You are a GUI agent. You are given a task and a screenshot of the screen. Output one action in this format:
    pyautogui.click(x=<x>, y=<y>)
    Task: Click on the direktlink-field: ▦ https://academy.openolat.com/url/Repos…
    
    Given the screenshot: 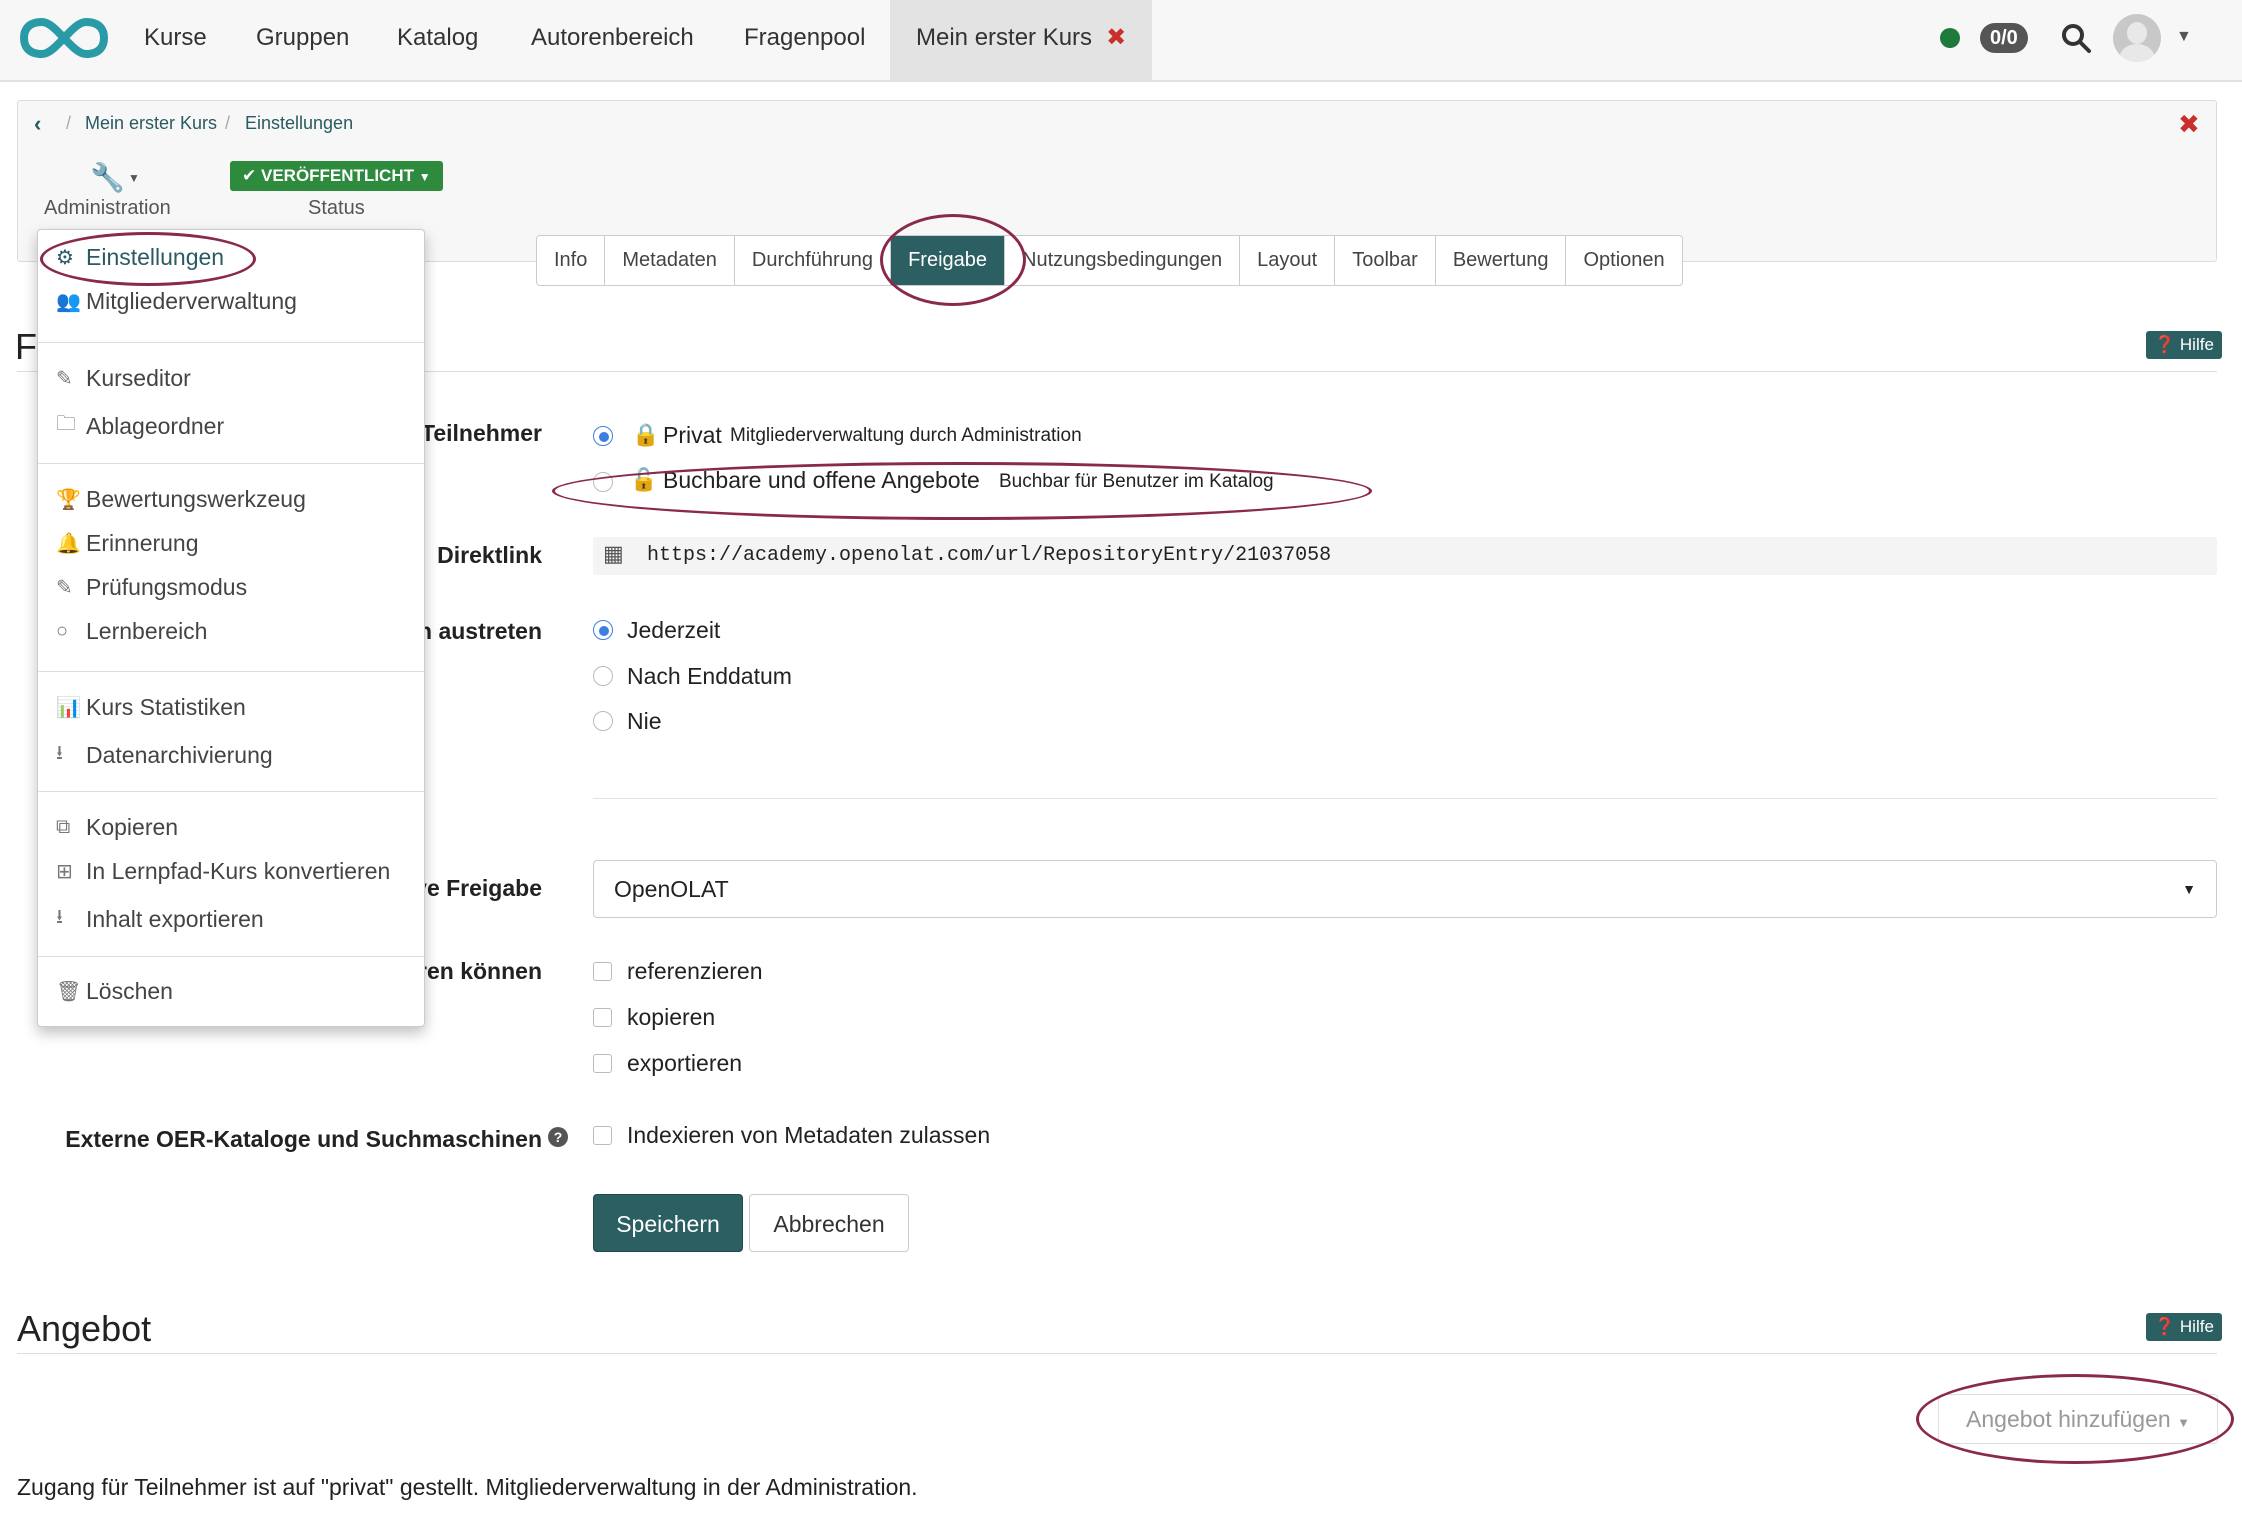 What is the action you would take?
    pyautogui.click(x=1405, y=556)
    